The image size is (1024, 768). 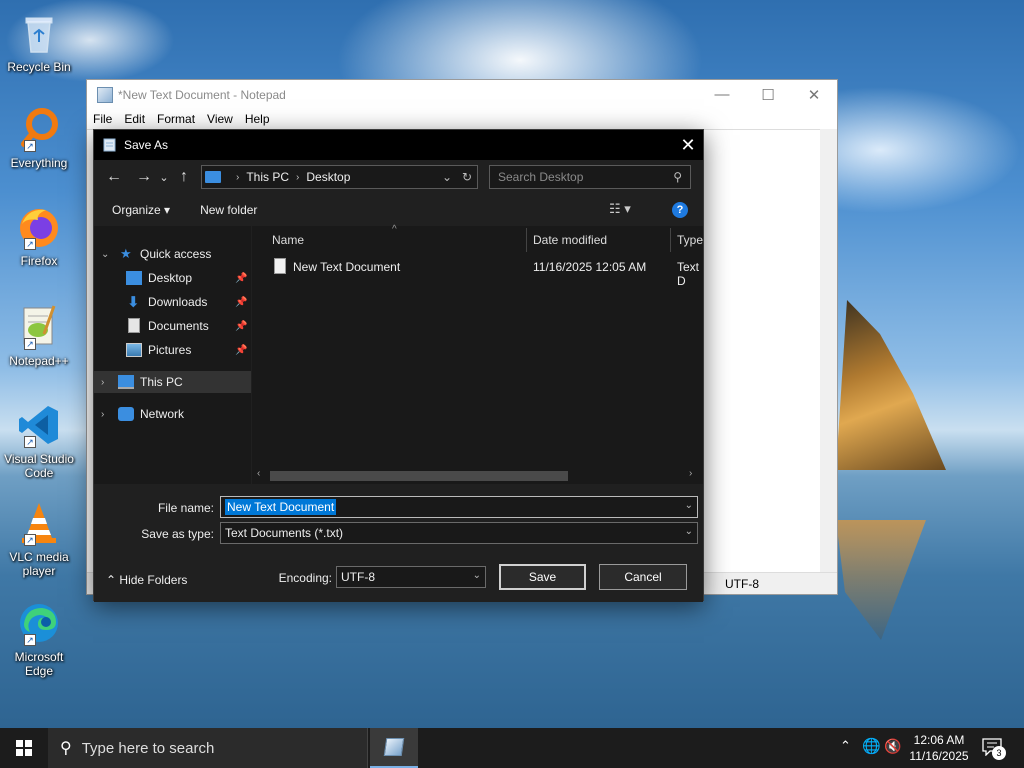 I want to click on desktop-icon-everything: ↗ Everything, so click(x=39, y=138).